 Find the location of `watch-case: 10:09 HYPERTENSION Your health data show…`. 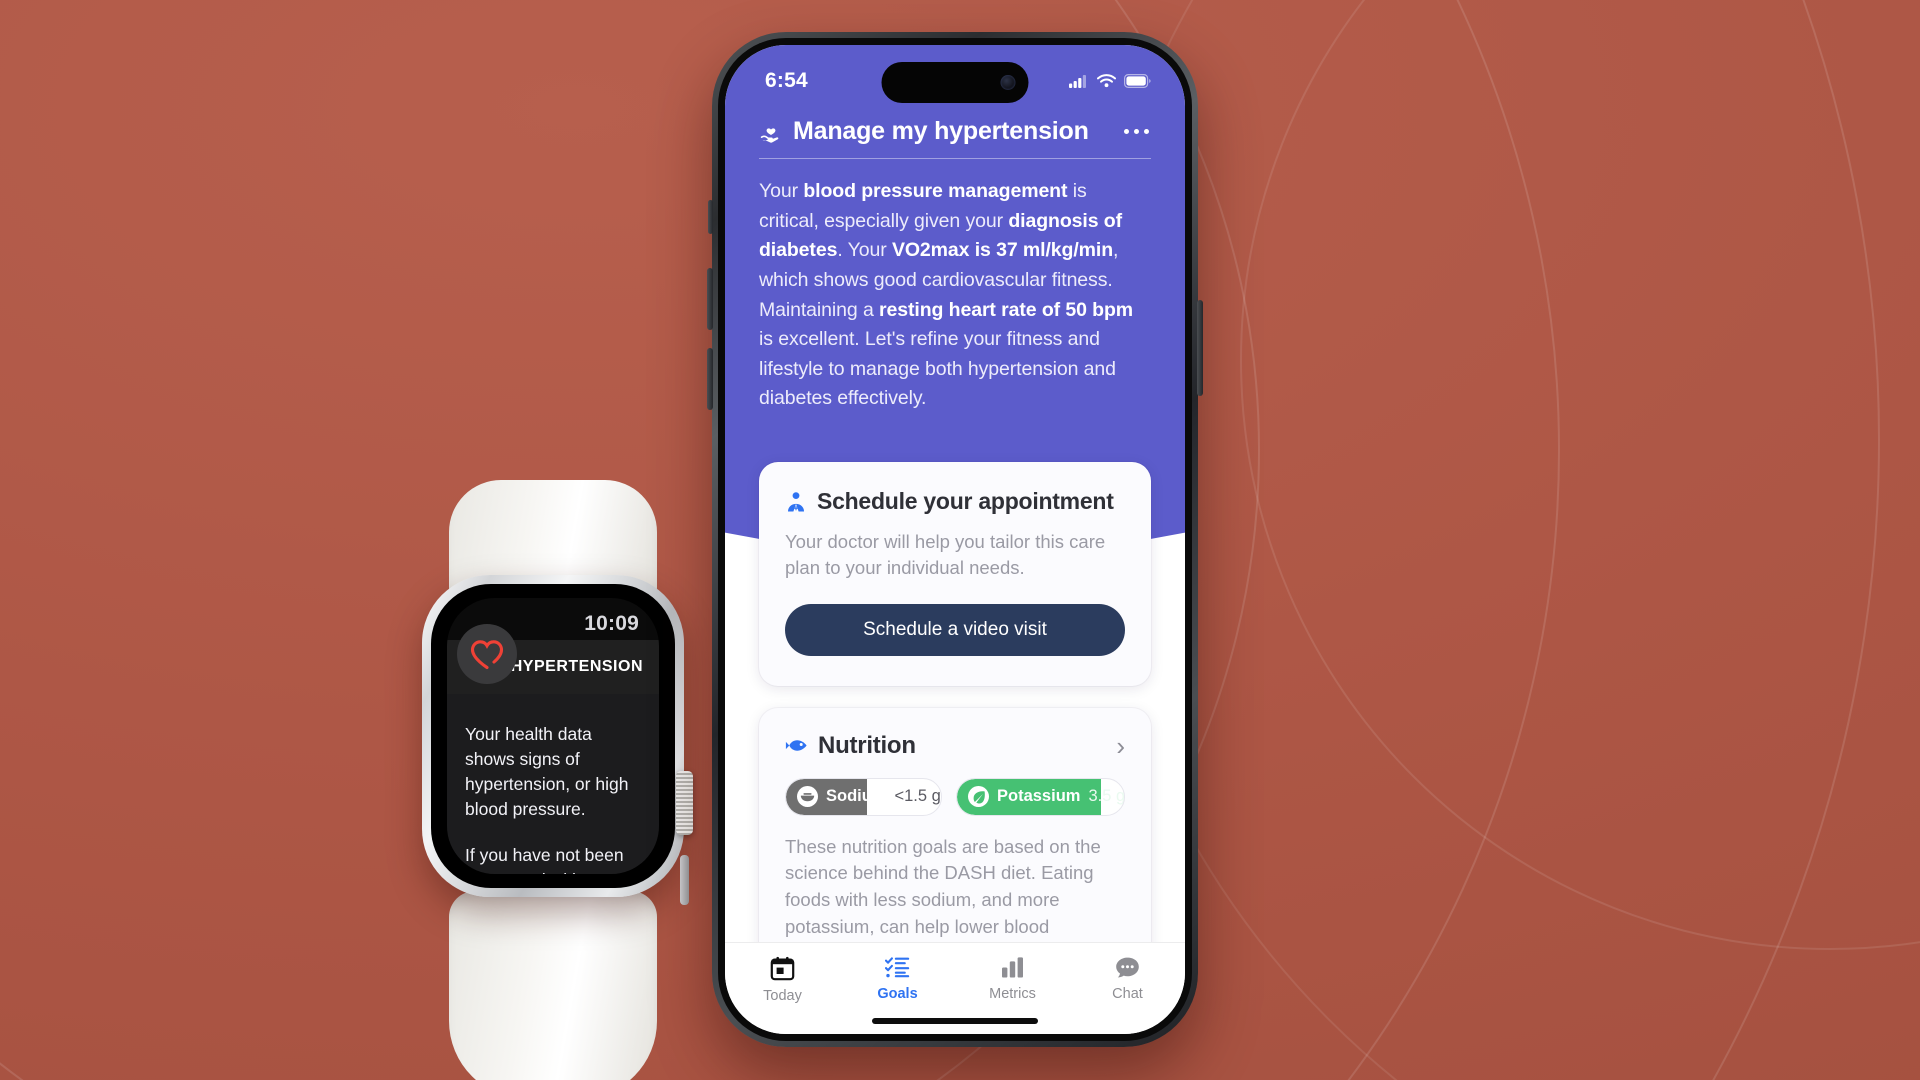

watch-case: 10:09 HYPERTENSION Your health data show… is located at coordinates (557, 740).